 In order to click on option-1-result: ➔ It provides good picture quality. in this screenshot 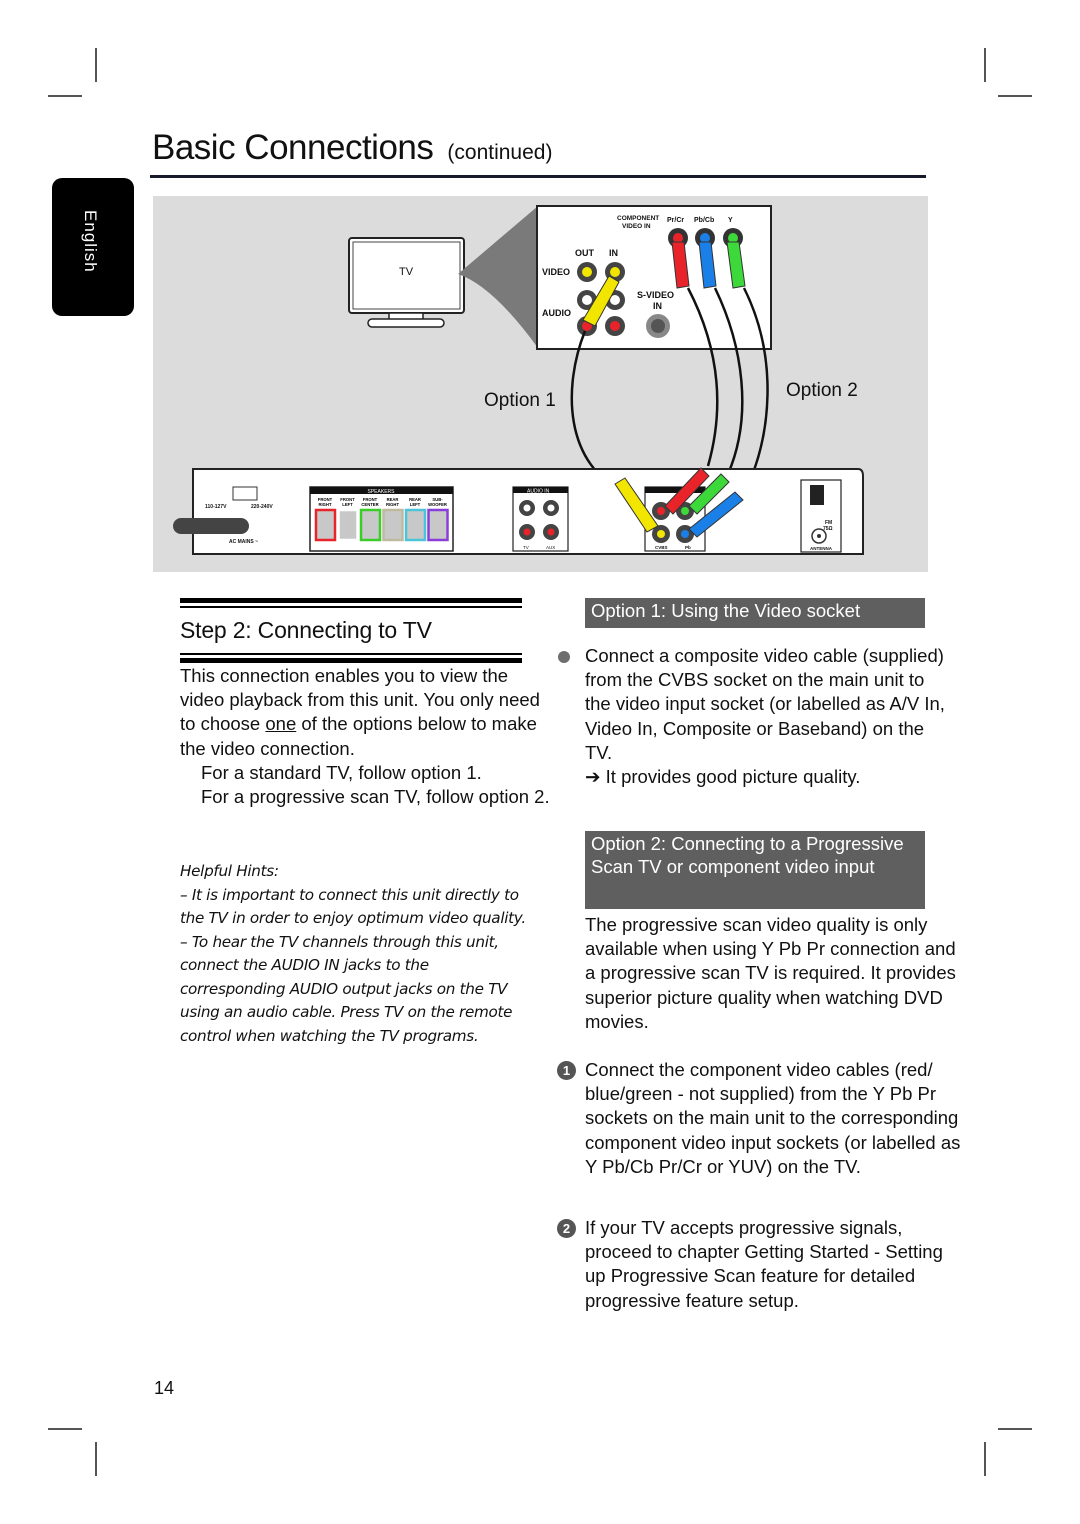, I will do `click(770, 777)`.